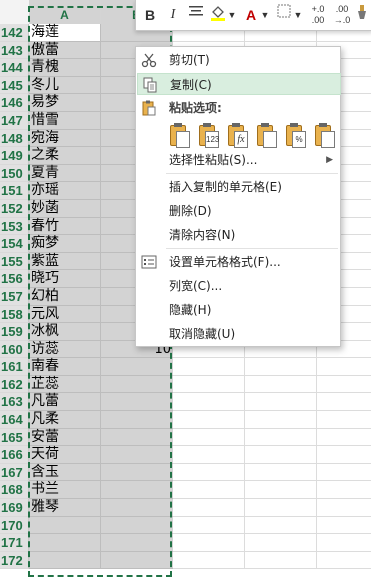  What do you see at coordinates (14, 384) in the screenshot?
I see `row-header: 162` at bounding box center [14, 384].